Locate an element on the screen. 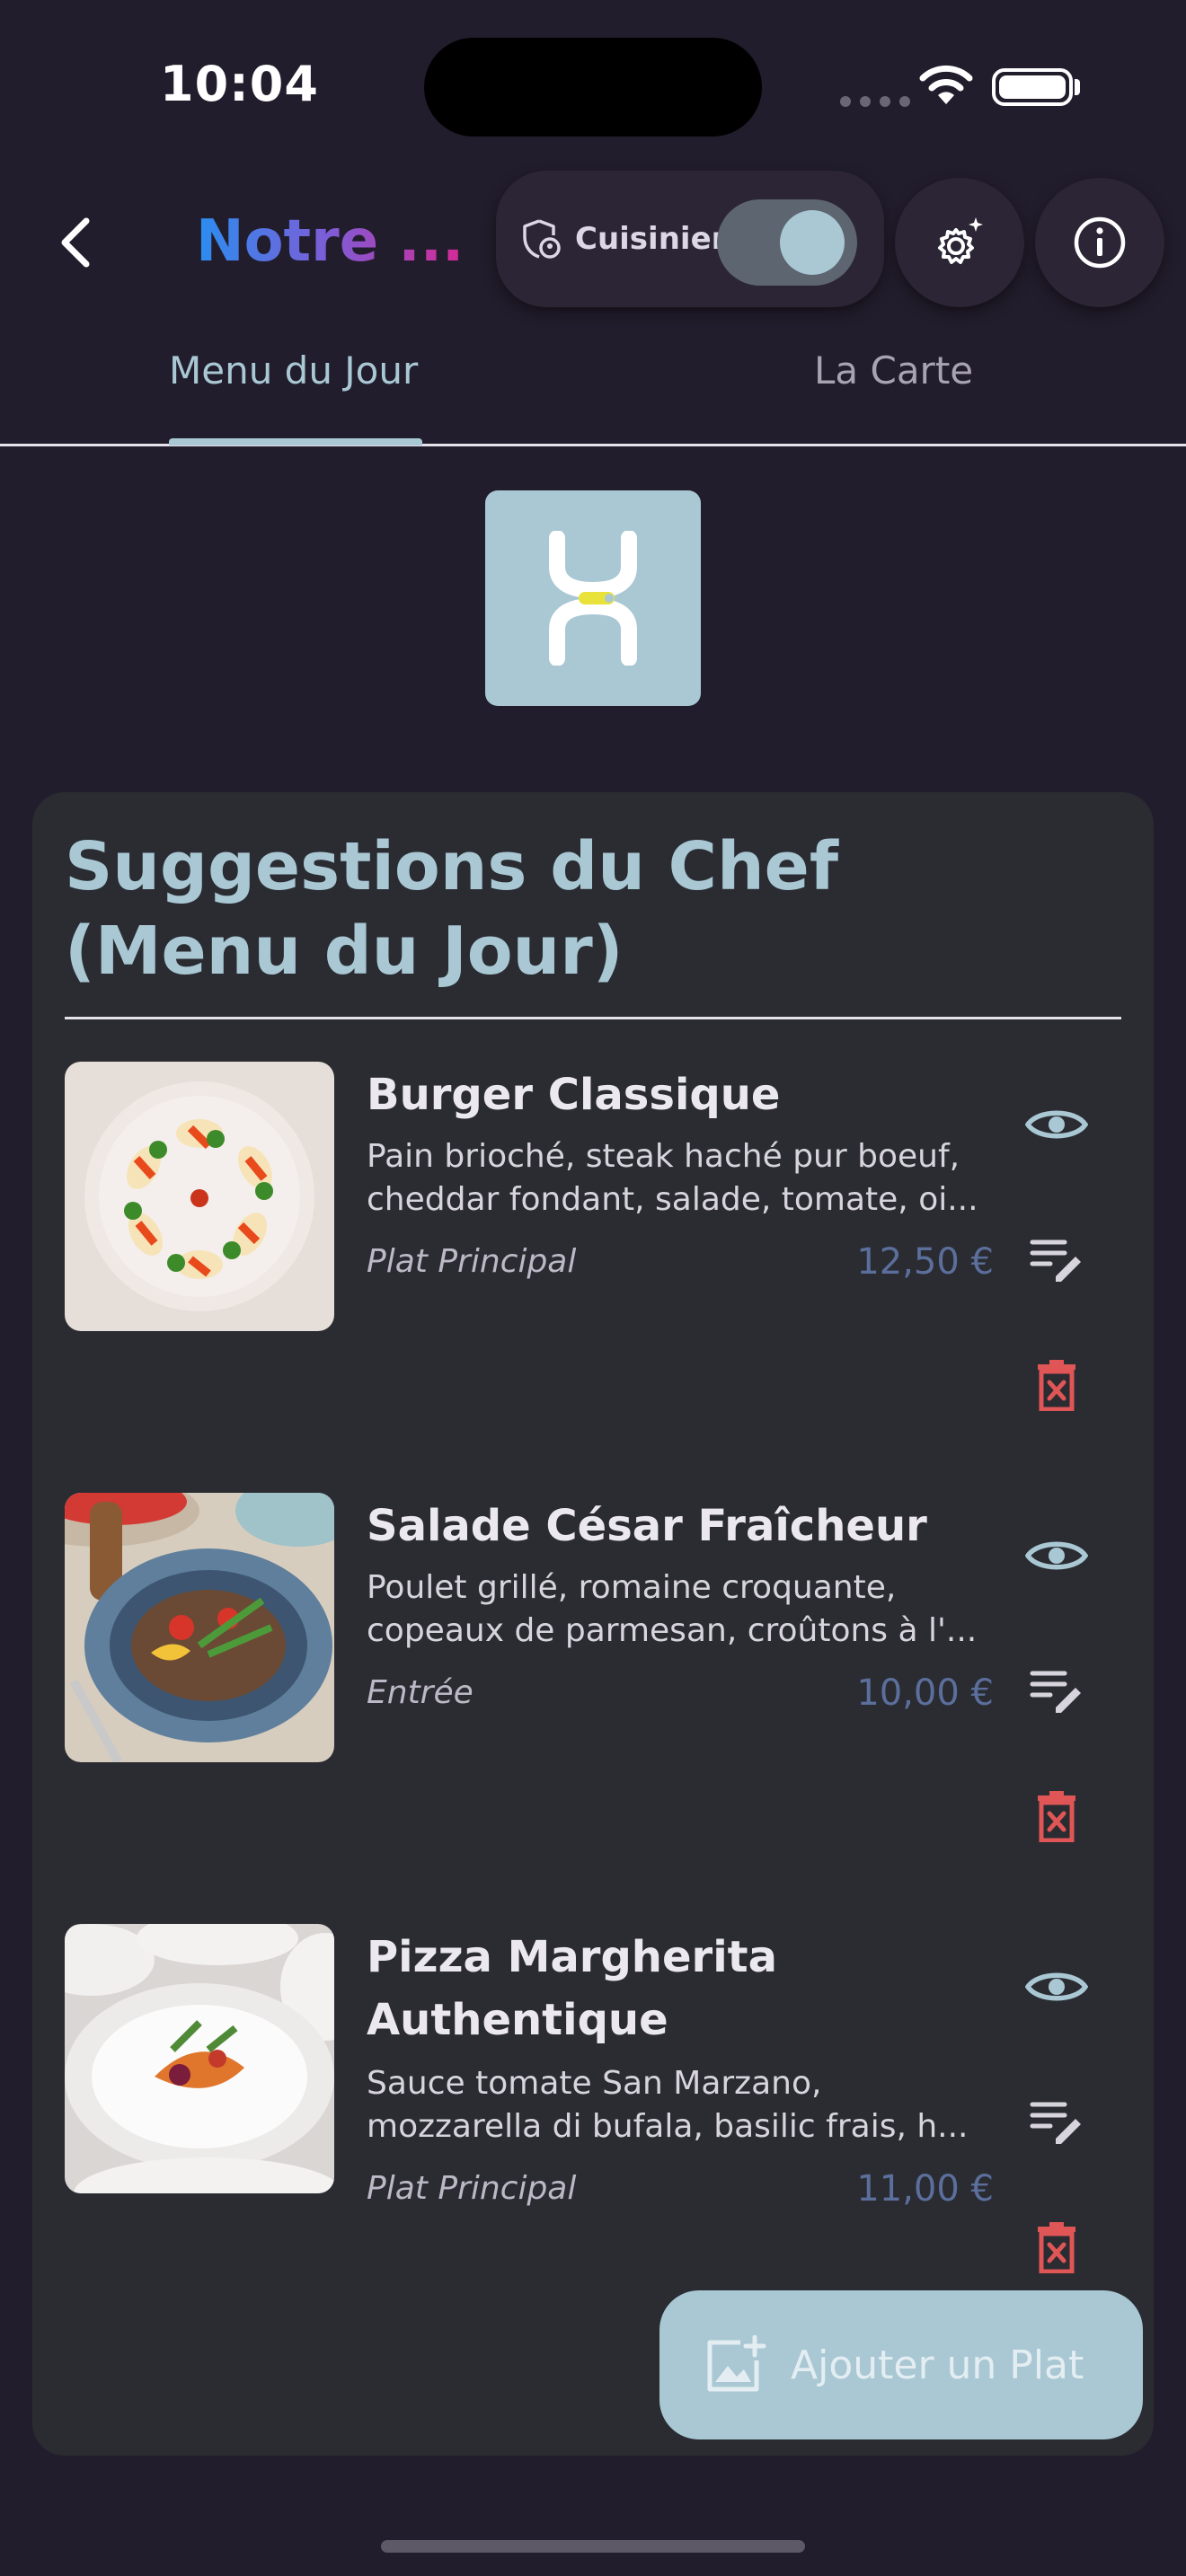  dish-price: 11,00 € is located at coordinates (925, 2189).